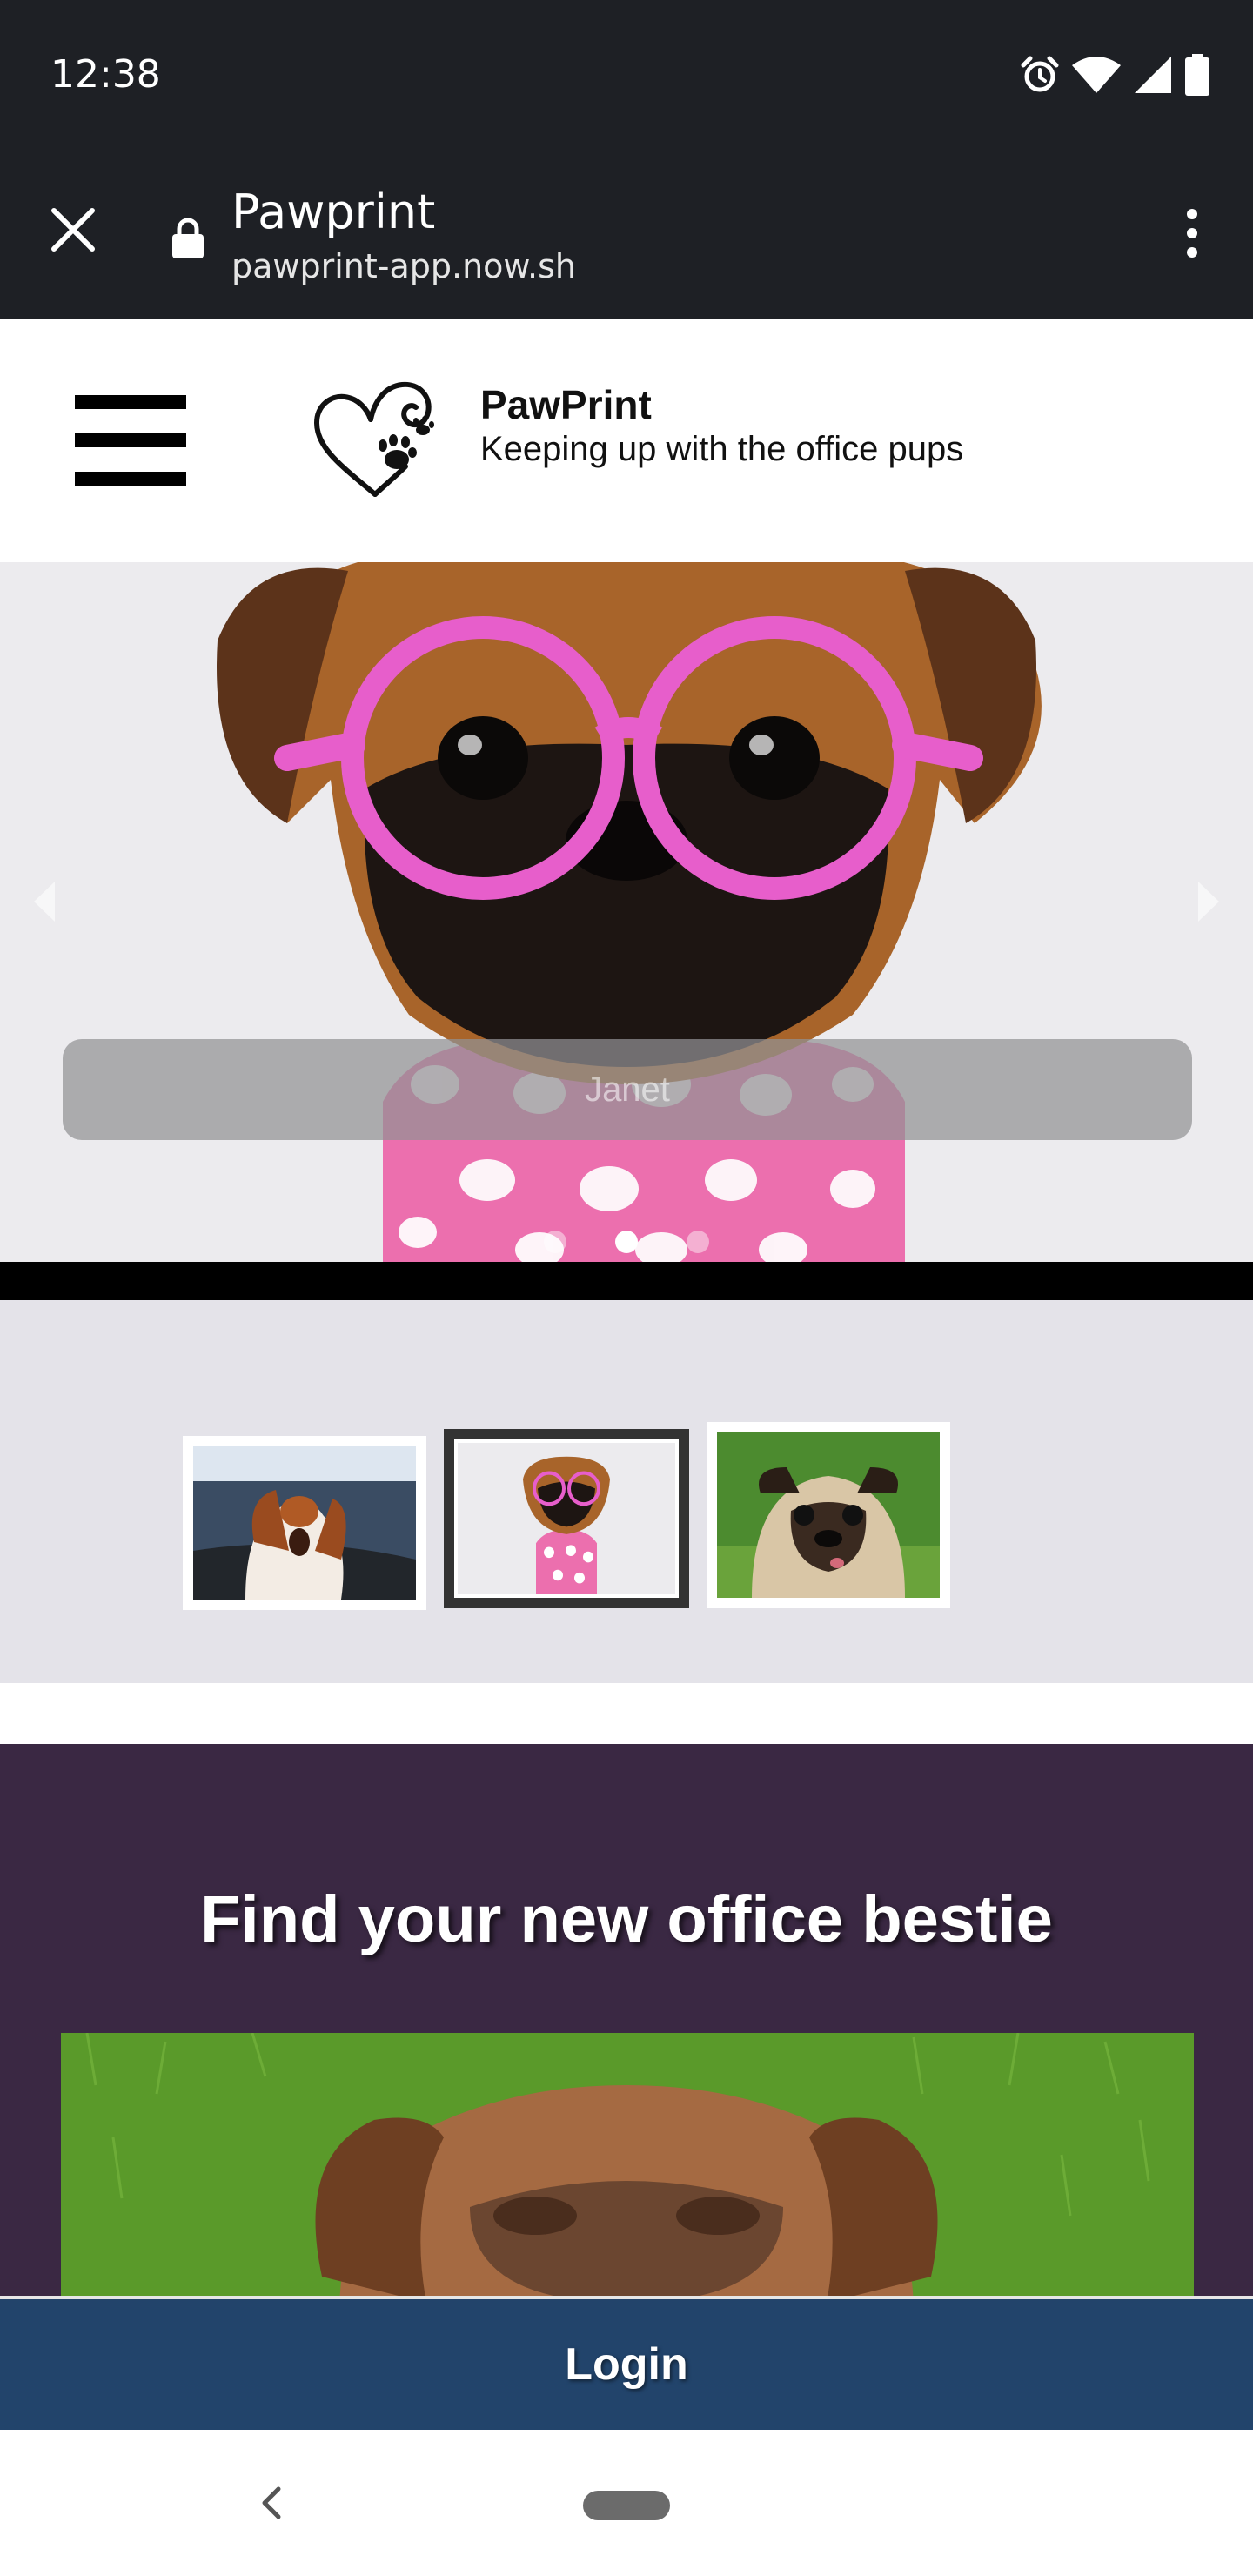 Image resolution: width=1253 pixels, height=2576 pixels. I want to click on signal-icon, so click(1153, 75).